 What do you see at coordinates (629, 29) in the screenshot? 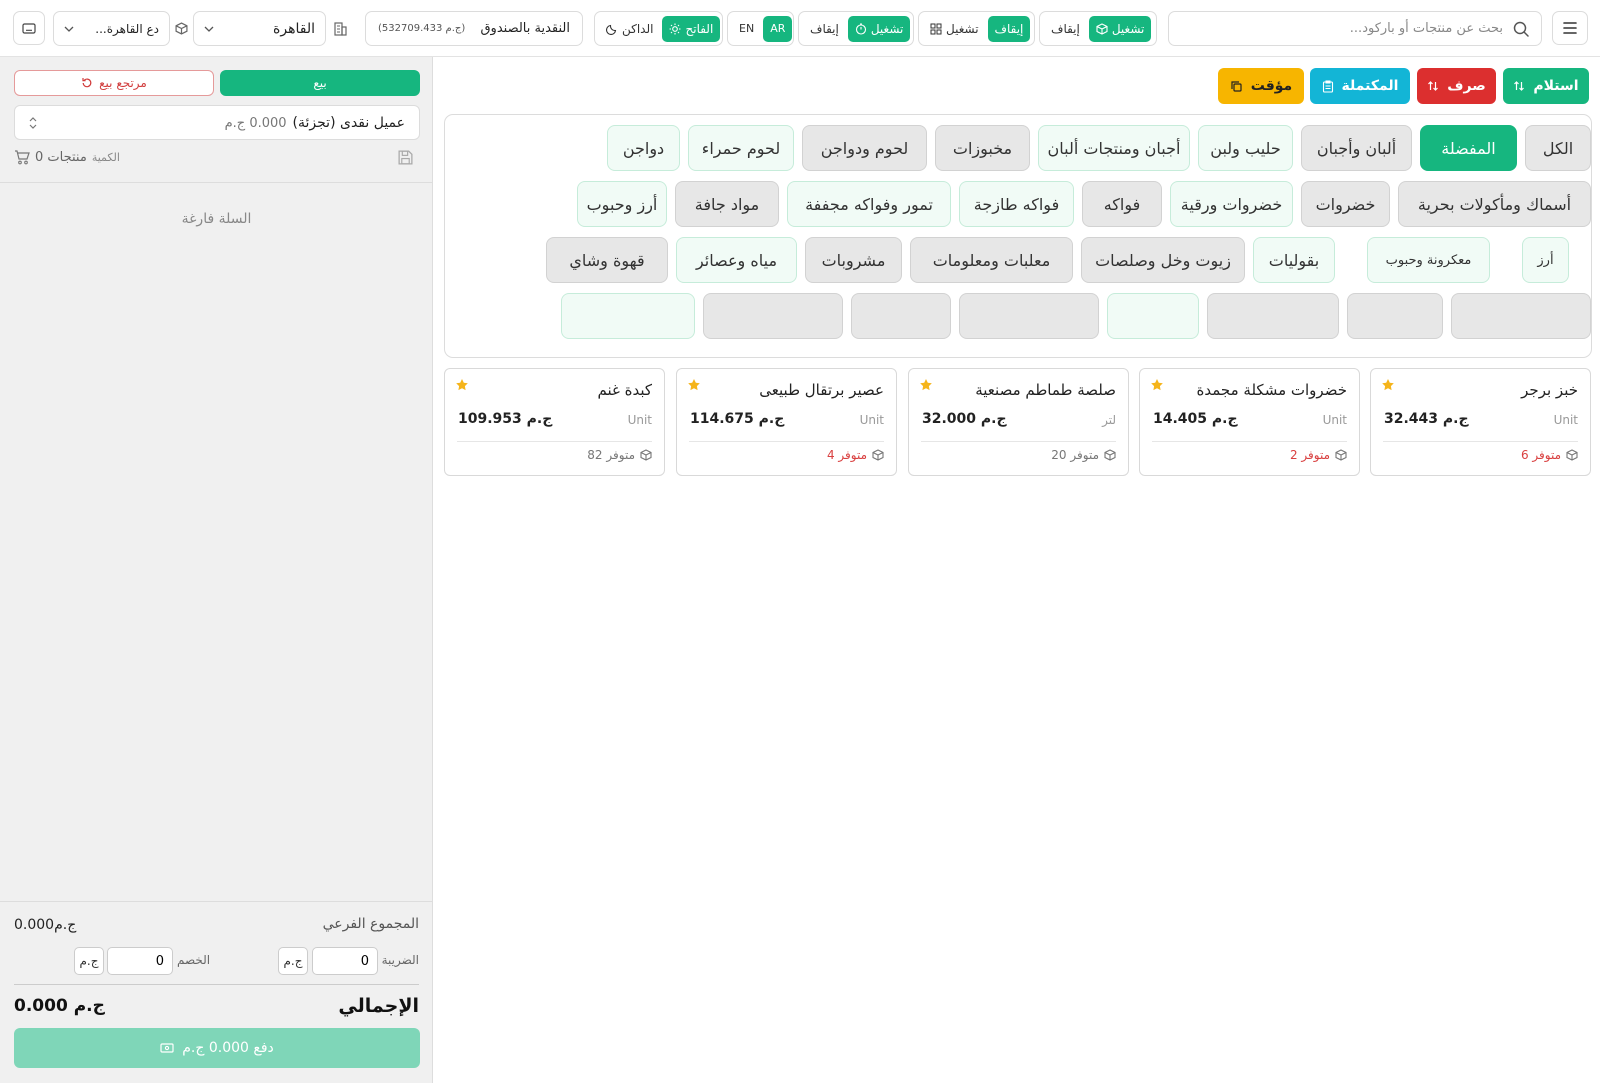
I see `theme-dark: الداكن` at bounding box center [629, 29].